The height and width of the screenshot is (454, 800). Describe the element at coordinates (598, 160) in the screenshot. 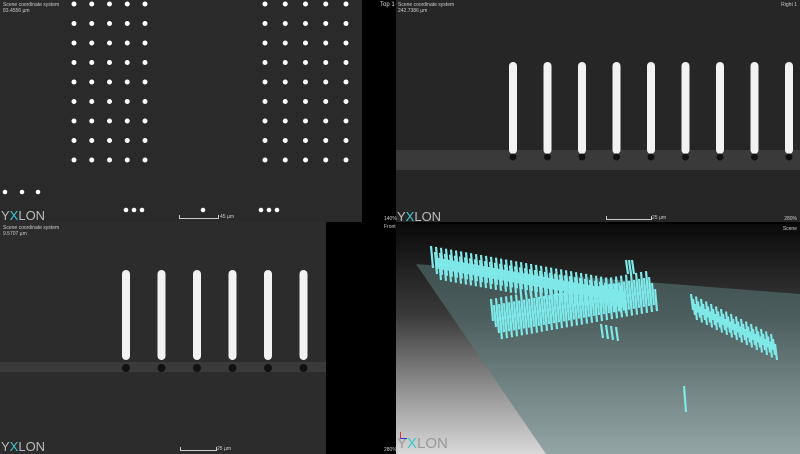

I see `substrate-band` at that location.